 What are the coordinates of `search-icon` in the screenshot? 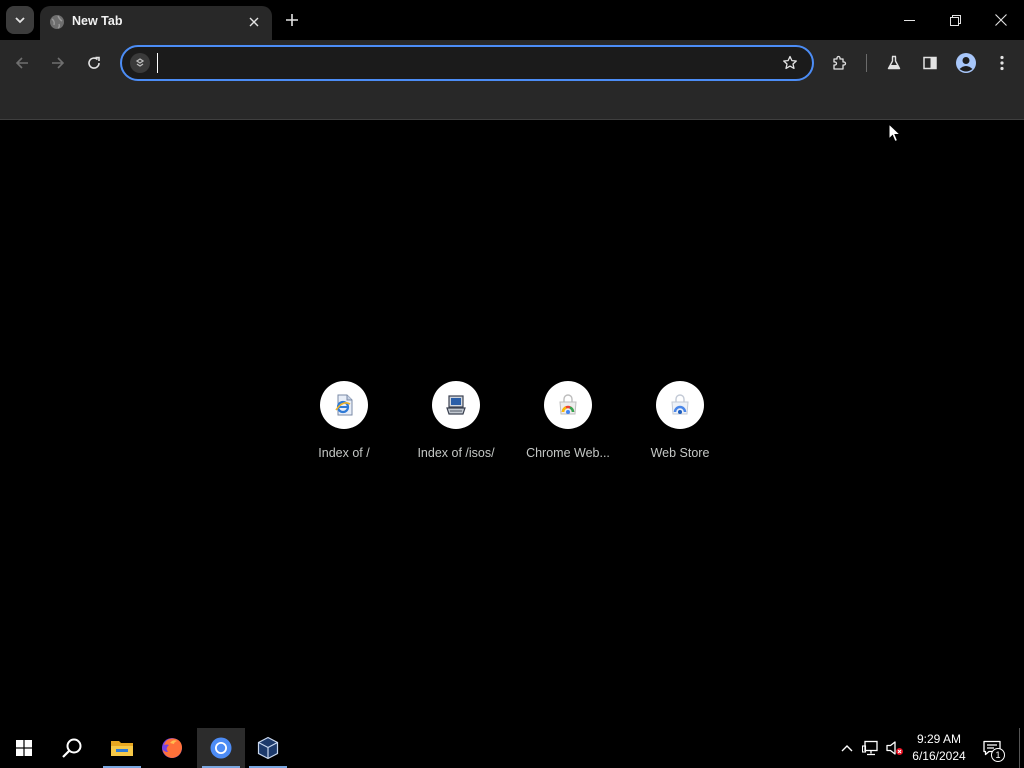 It's located at (72, 748).